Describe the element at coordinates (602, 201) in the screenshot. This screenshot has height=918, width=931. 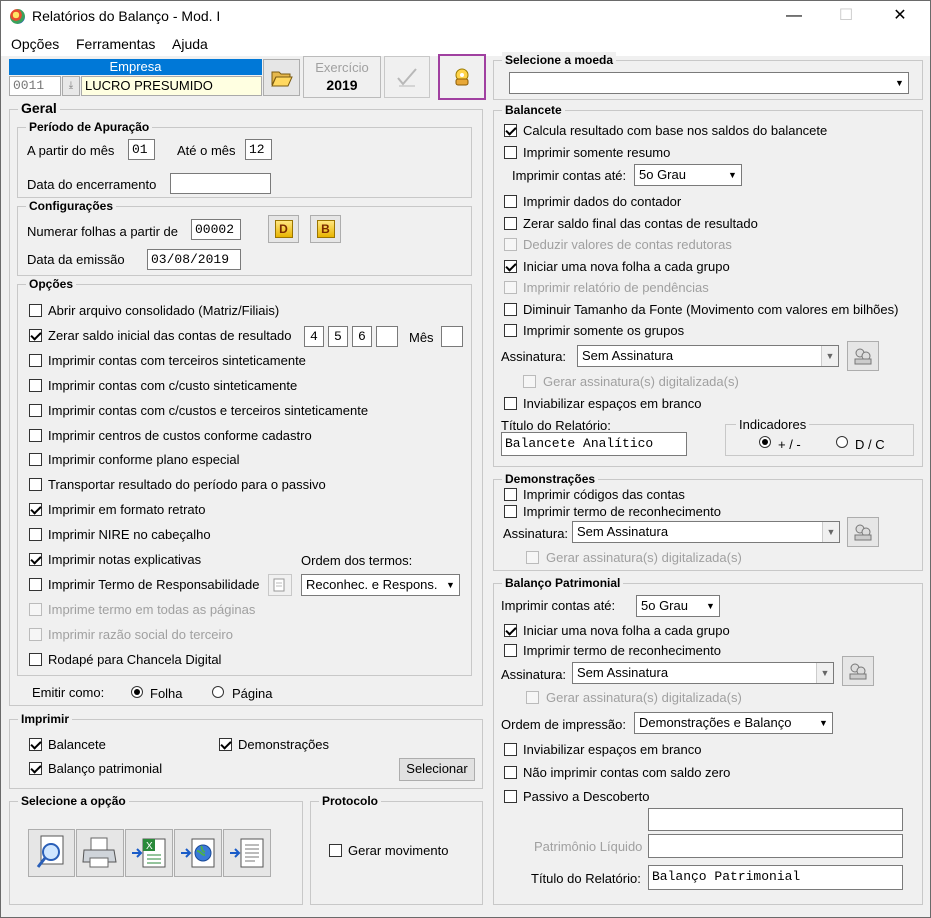
I see `balancete-item2-label-0: Imprimir dados do contador` at that location.